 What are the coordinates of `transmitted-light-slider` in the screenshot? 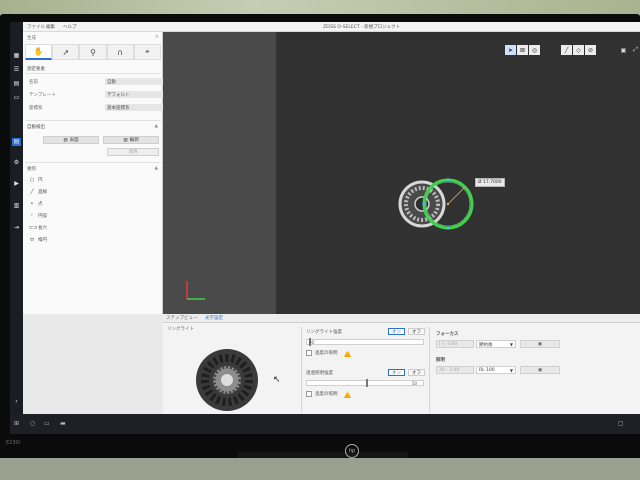 It's located at (365, 383).